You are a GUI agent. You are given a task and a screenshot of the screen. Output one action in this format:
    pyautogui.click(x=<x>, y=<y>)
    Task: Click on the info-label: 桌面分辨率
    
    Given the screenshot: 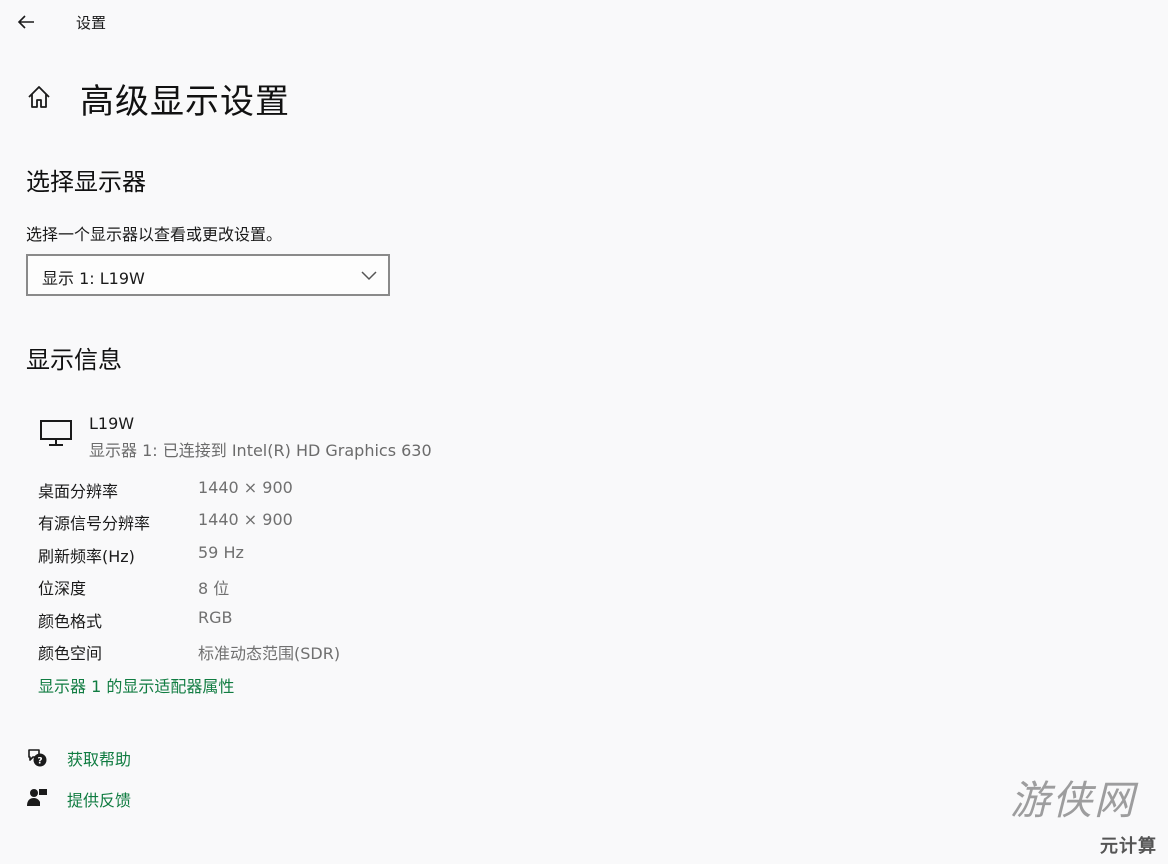 What is the action you would take?
    pyautogui.click(x=78, y=491)
    